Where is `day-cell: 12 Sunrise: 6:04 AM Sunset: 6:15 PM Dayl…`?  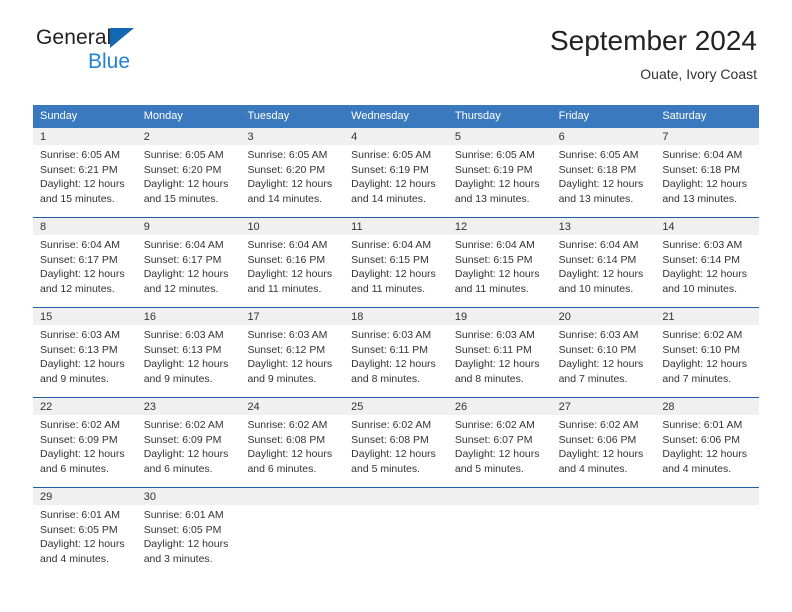
day-cell: 12 Sunrise: 6:04 AM Sunset: 6:15 PM Dayl… is located at coordinates (499, 262).